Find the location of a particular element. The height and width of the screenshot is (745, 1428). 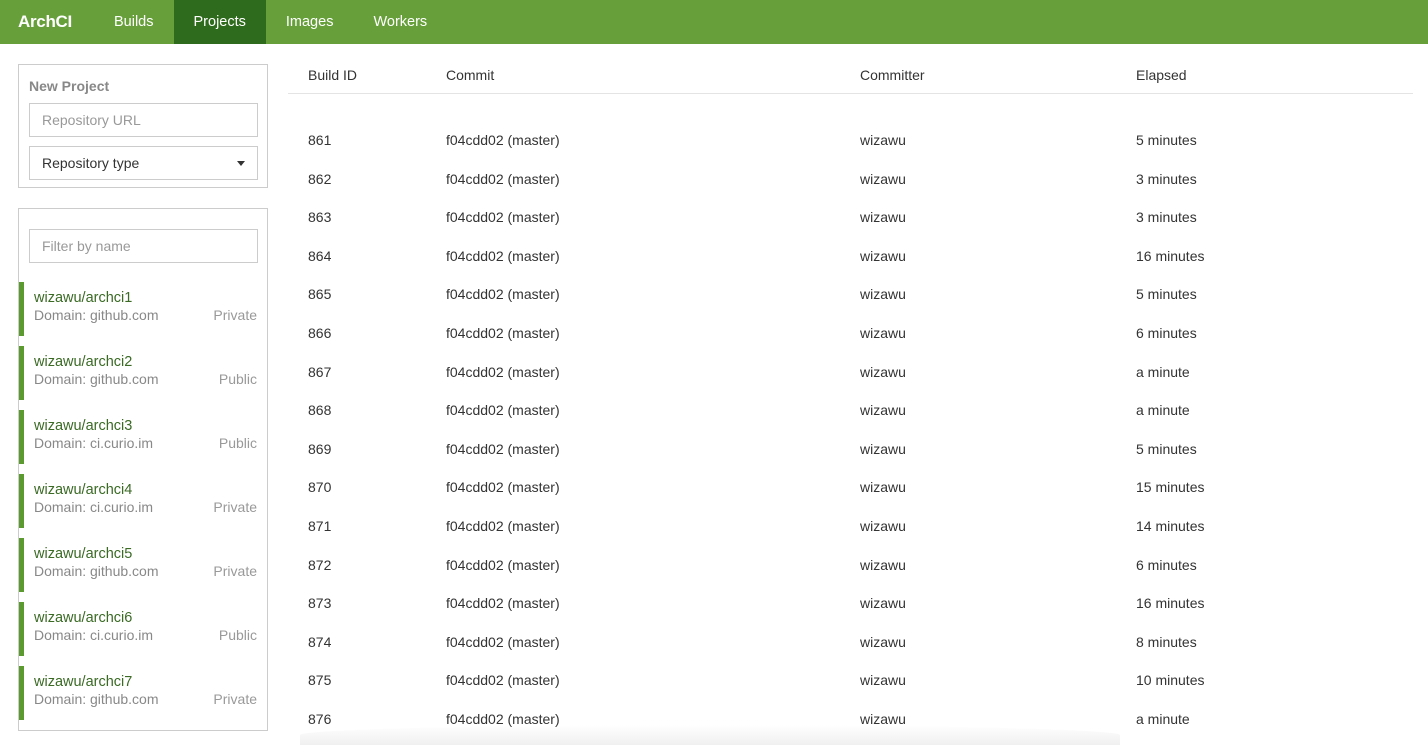

repository-type-label: Repository type is located at coordinates (91, 163).